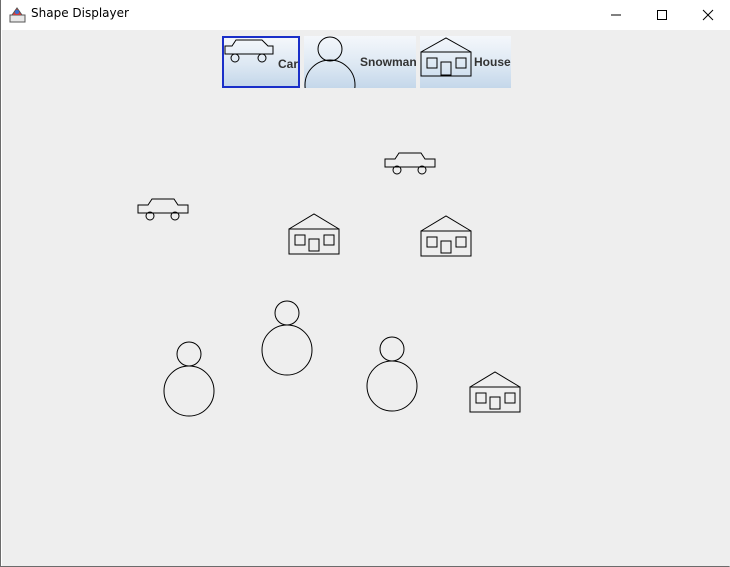 The height and width of the screenshot is (567, 730). Describe the element at coordinates (492, 62) in the screenshot. I see `house-button-label: House` at that location.